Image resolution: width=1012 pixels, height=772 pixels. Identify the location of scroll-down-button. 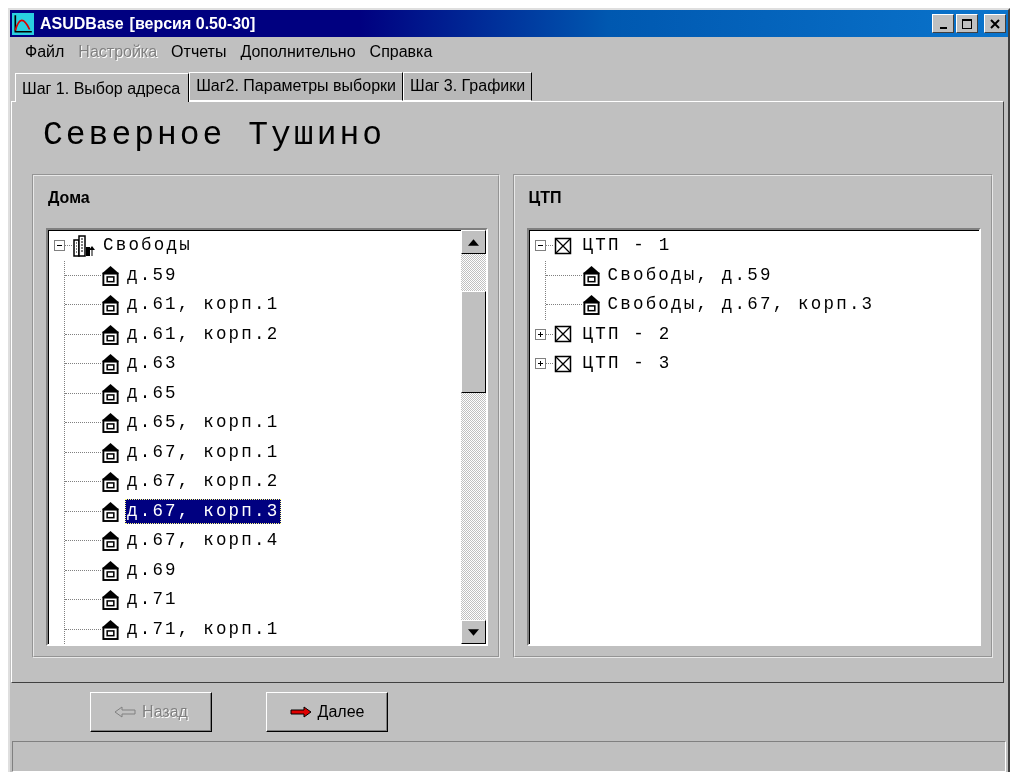
(473, 632).